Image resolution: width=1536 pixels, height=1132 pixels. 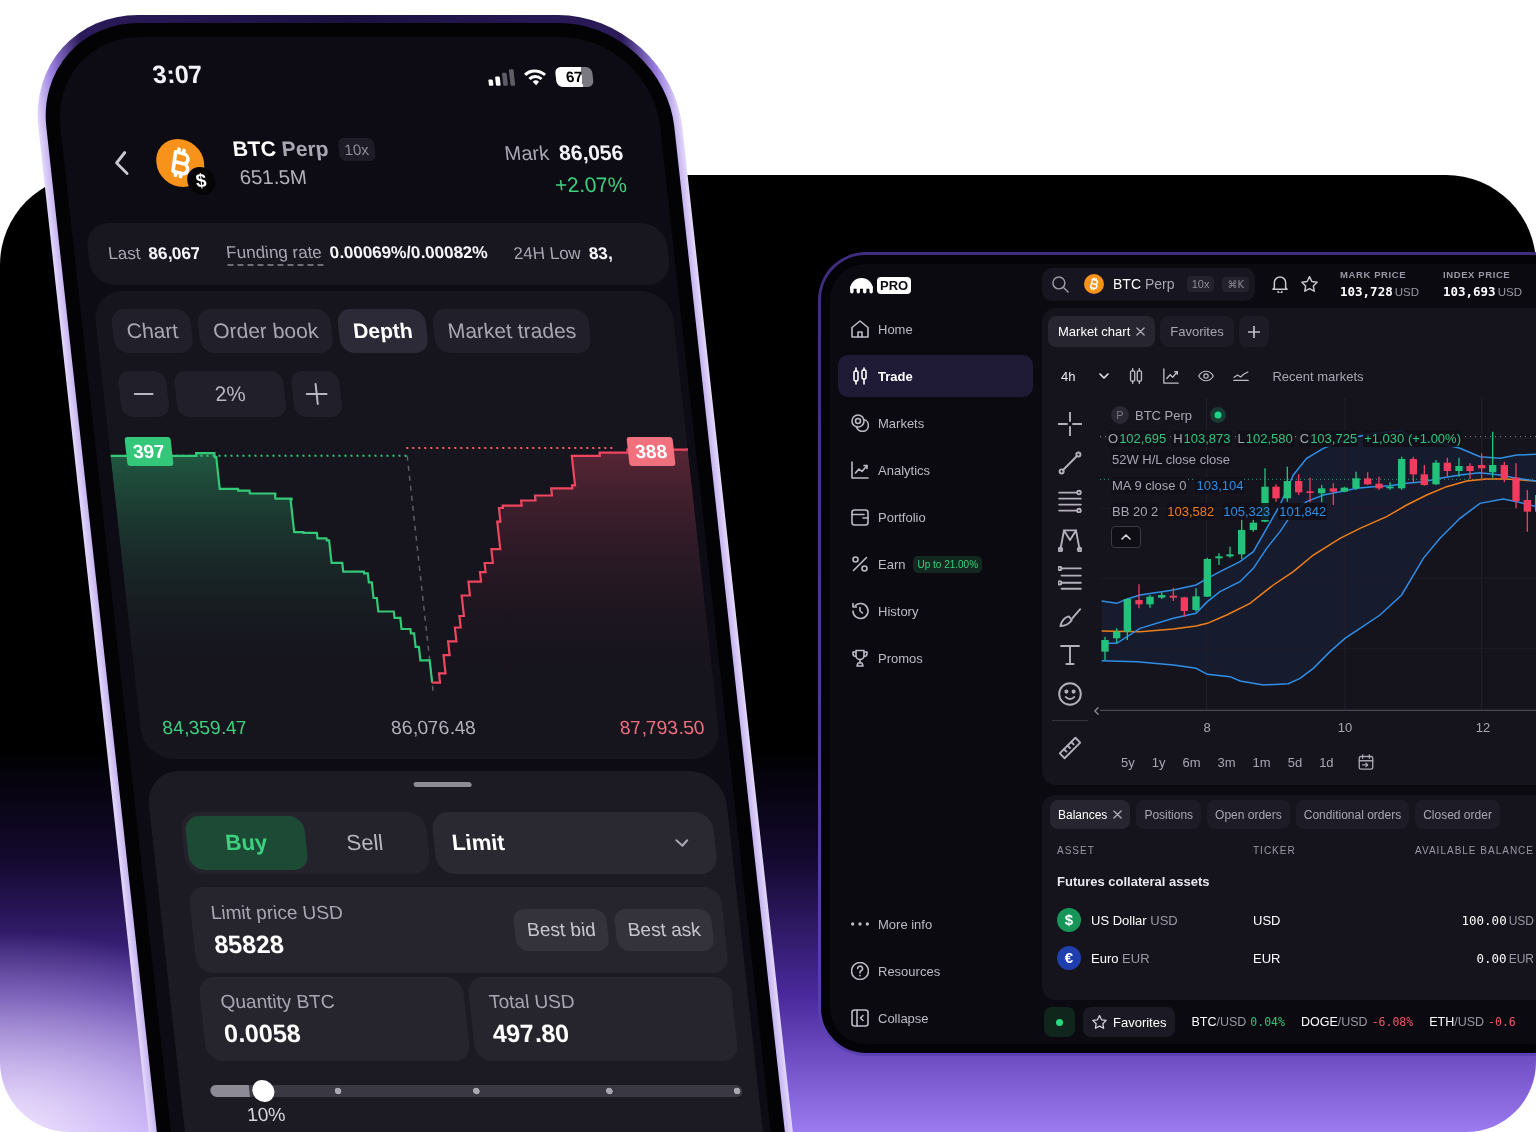 What do you see at coordinates (860, 658) in the screenshot?
I see `trophy-icon` at bounding box center [860, 658].